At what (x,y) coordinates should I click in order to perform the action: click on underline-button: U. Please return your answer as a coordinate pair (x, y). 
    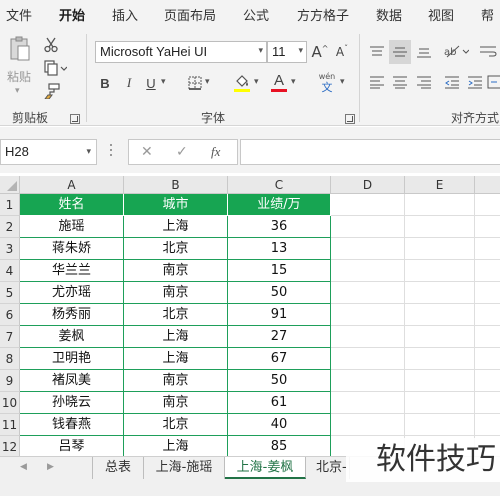
    Looking at the image, I should click on (151, 83).